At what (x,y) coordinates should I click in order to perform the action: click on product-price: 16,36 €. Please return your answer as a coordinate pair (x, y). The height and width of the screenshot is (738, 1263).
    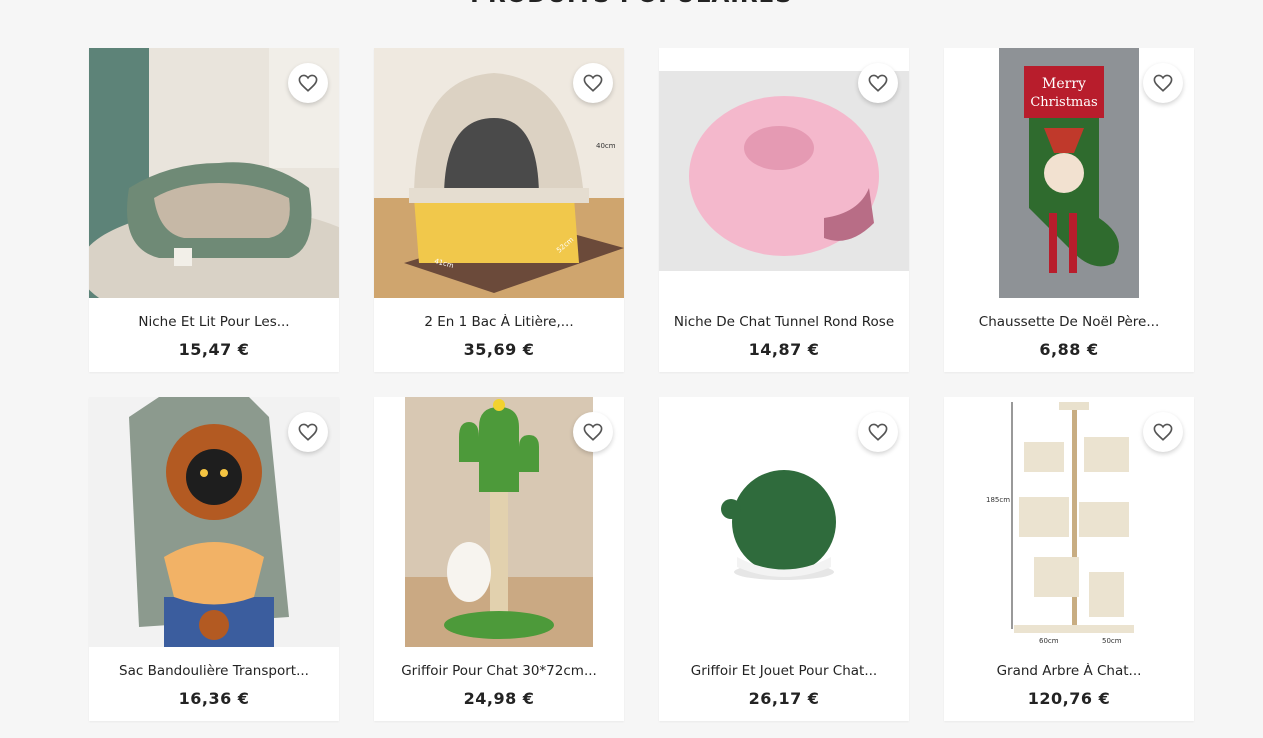
    Looking at the image, I should click on (214, 698).